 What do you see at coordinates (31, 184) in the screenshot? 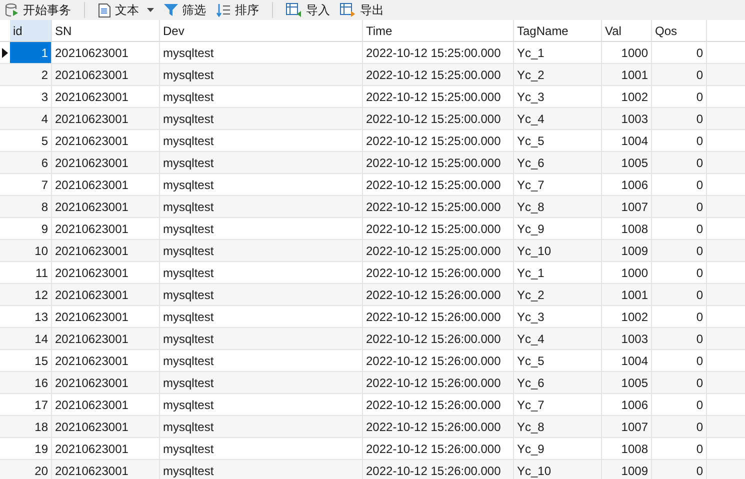
I see `table-cell: 7` at bounding box center [31, 184].